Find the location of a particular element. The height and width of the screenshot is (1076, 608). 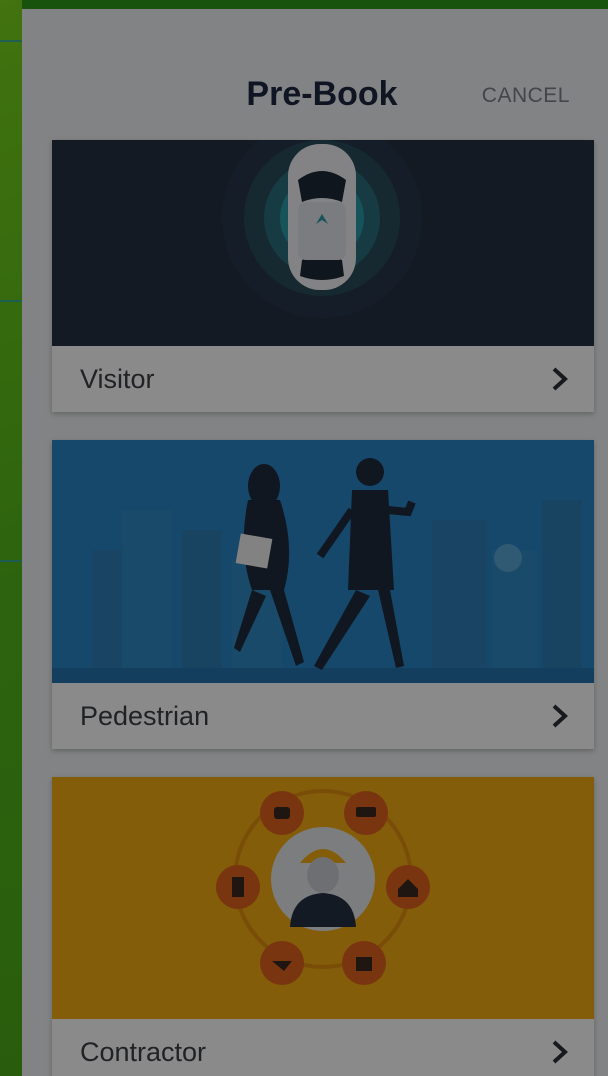

header: Pre-Book CANCEL is located at coordinates (315, 74).